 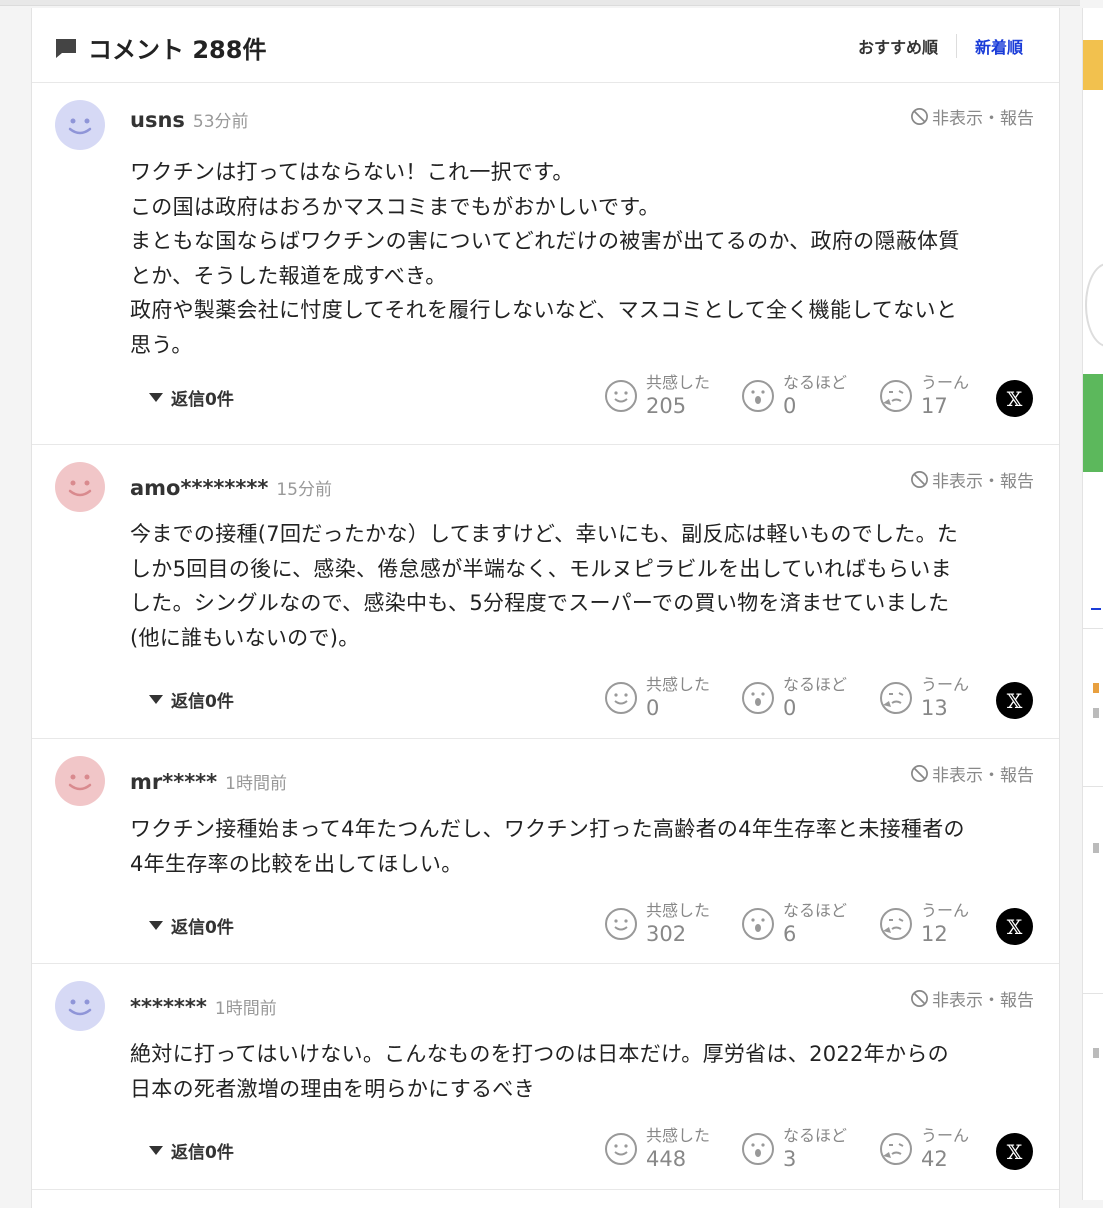 I want to click on comment-time: 15分前, so click(x=304, y=490).